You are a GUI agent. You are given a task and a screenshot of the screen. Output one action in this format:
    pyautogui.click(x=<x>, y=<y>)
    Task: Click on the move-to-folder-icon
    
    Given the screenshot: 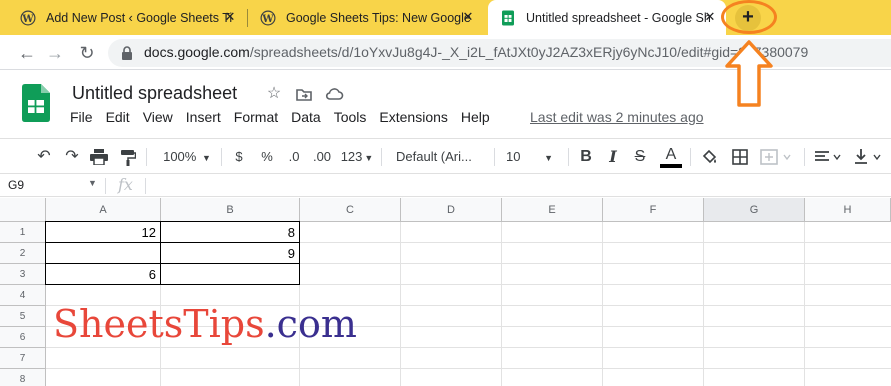 What is the action you would take?
    pyautogui.click(x=304, y=94)
    